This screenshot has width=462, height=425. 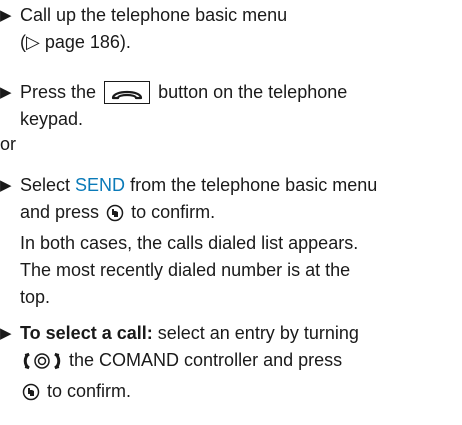 What do you see at coordinates (154, 15) in the screenshot?
I see `step-text: Call up the telephone basic menu` at bounding box center [154, 15].